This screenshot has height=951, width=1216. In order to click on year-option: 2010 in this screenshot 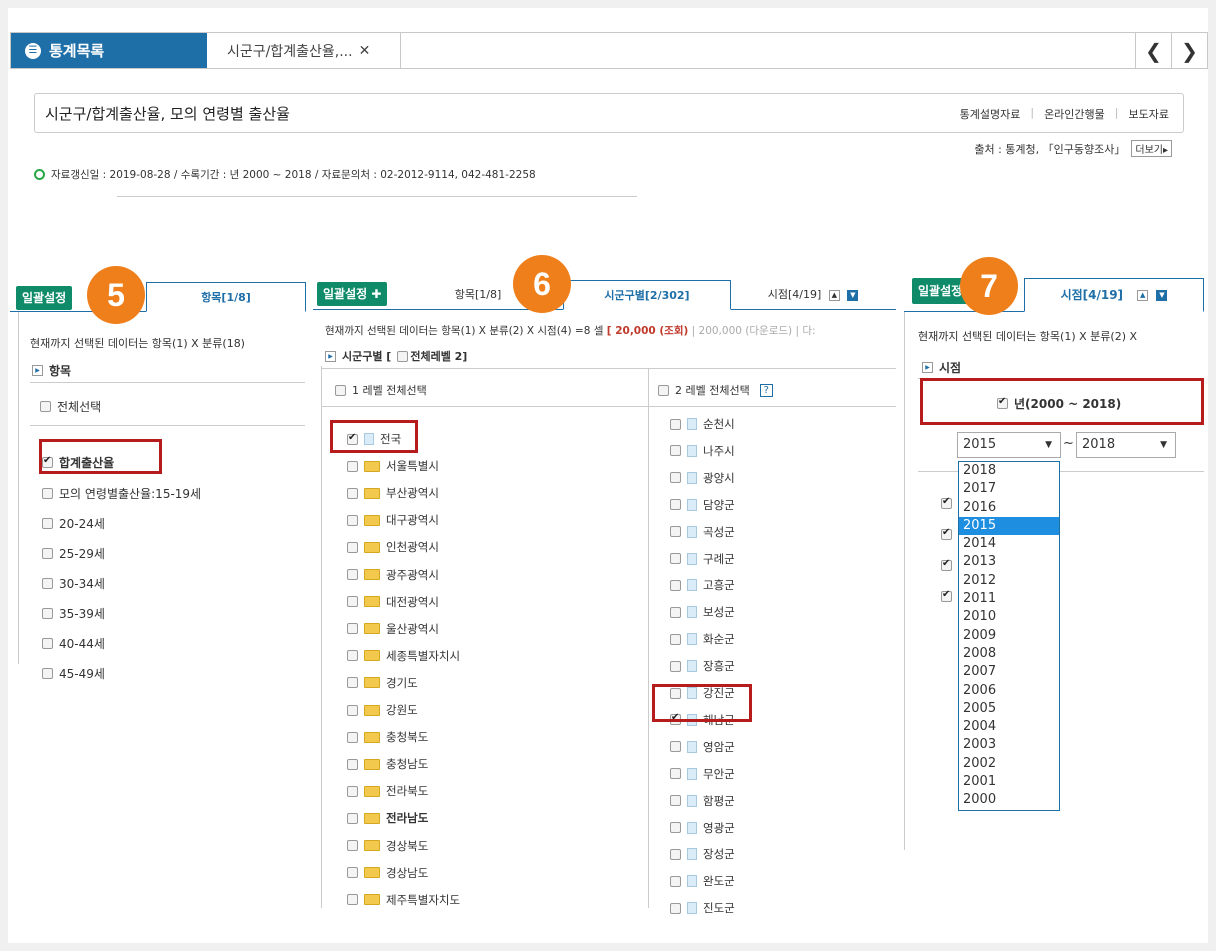, I will do `click(1009, 617)`.